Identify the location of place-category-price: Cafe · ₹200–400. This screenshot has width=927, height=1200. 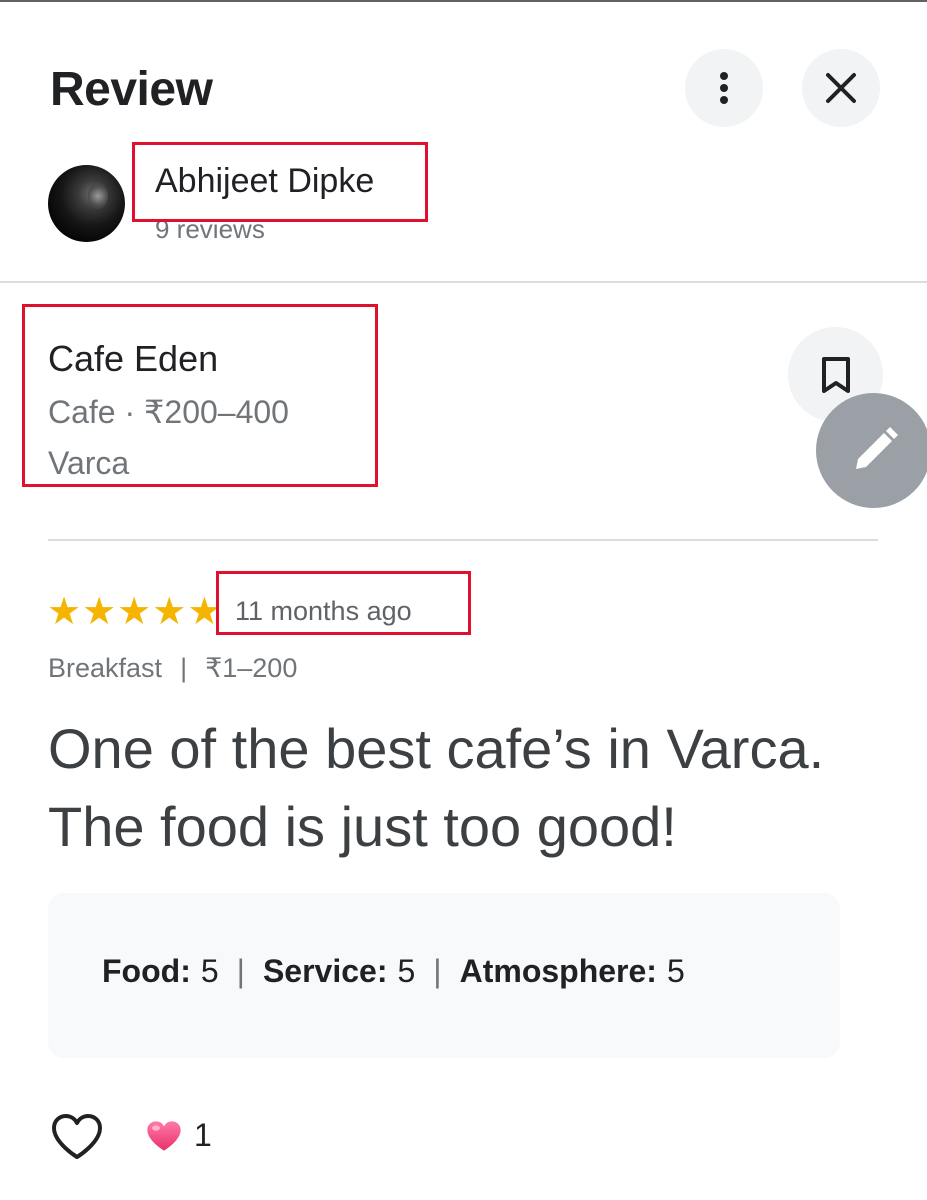
(168, 412).